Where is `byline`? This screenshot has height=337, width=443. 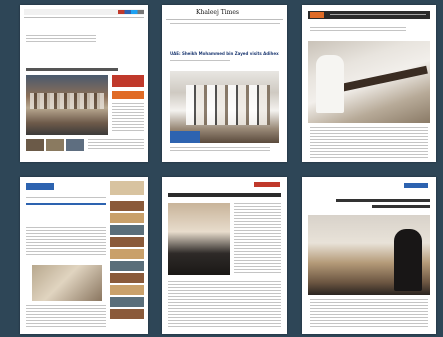 byline is located at coordinates (200, 61).